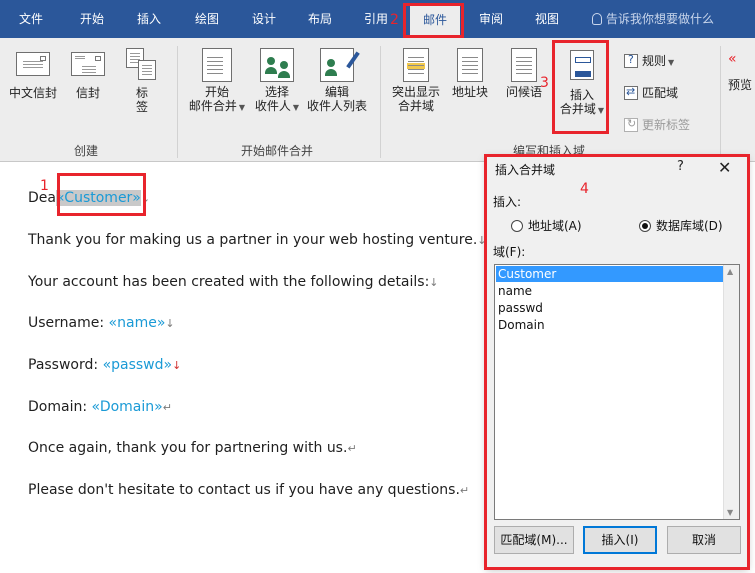 The image size is (755, 573). What do you see at coordinates (377, 19) in the screenshot?
I see `ribbon-tab-bar: 文件 开始 插入 绘图 设计 布局 引用 邮件 审阅 视图 告诉我你想要做什么` at bounding box center [377, 19].